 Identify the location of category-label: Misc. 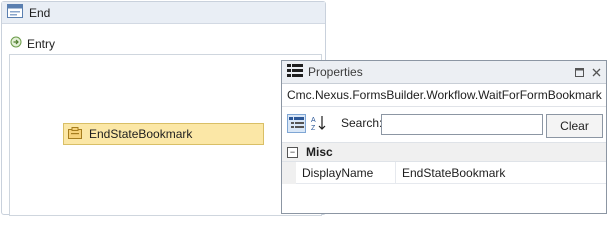
(319, 152).